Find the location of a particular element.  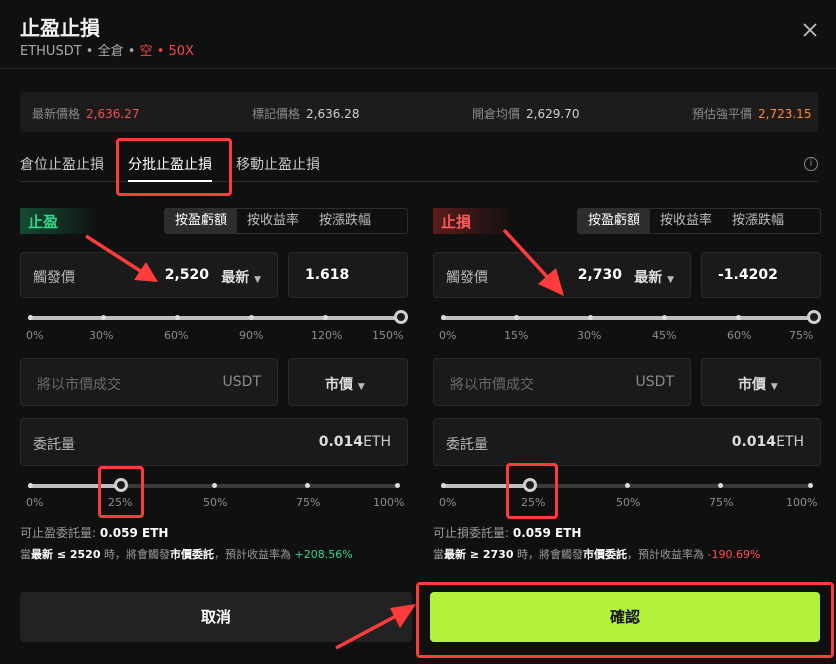

sl-trigger-label: 觸發價 is located at coordinates (467, 278).